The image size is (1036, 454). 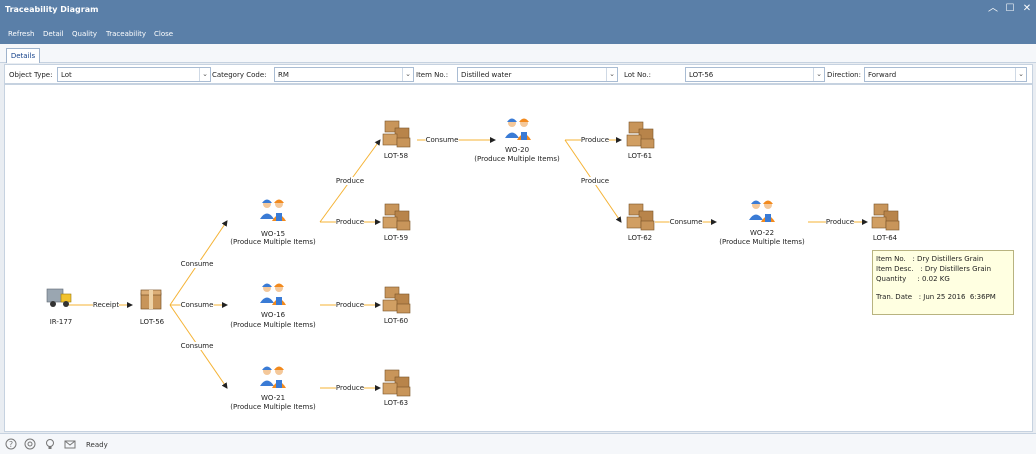 What do you see at coordinates (134, 74) in the screenshot?
I see `object-type-combo: Lot ⌄` at bounding box center [134, 74].